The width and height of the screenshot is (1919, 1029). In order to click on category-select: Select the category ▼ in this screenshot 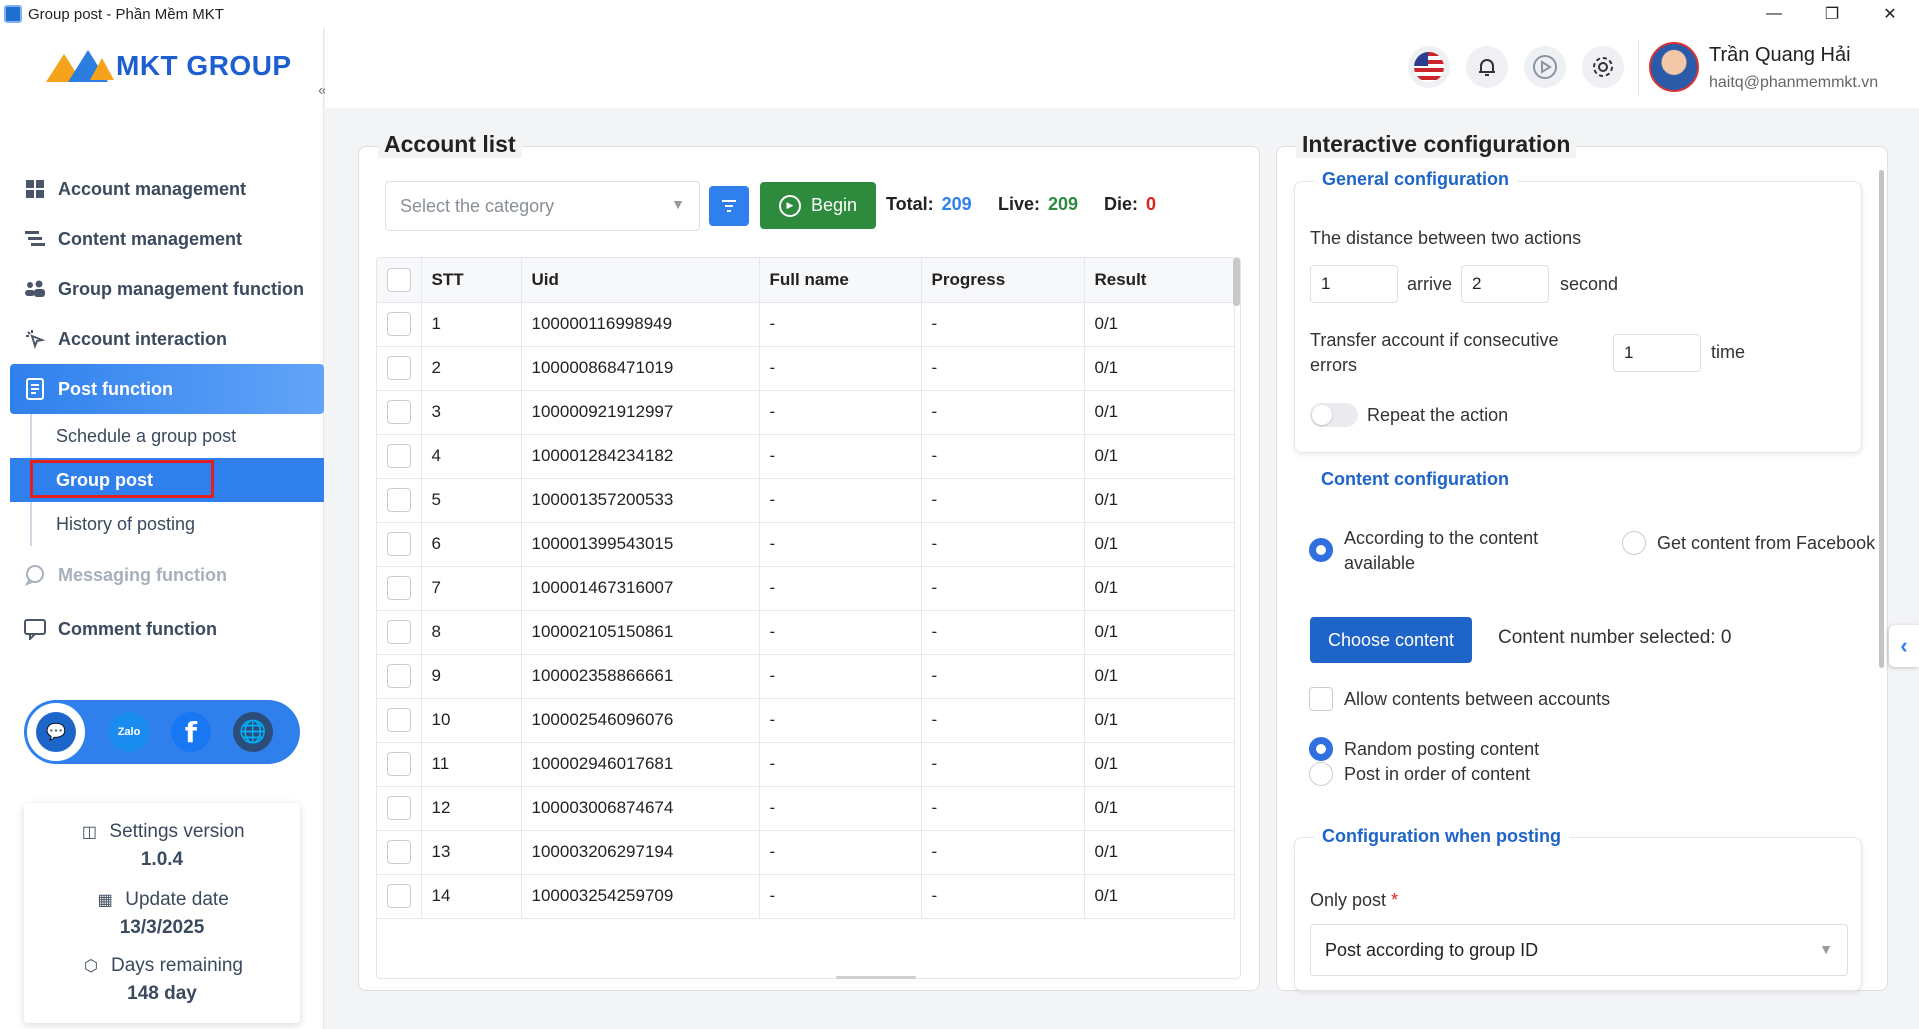, I will do `click(542, 206)`.